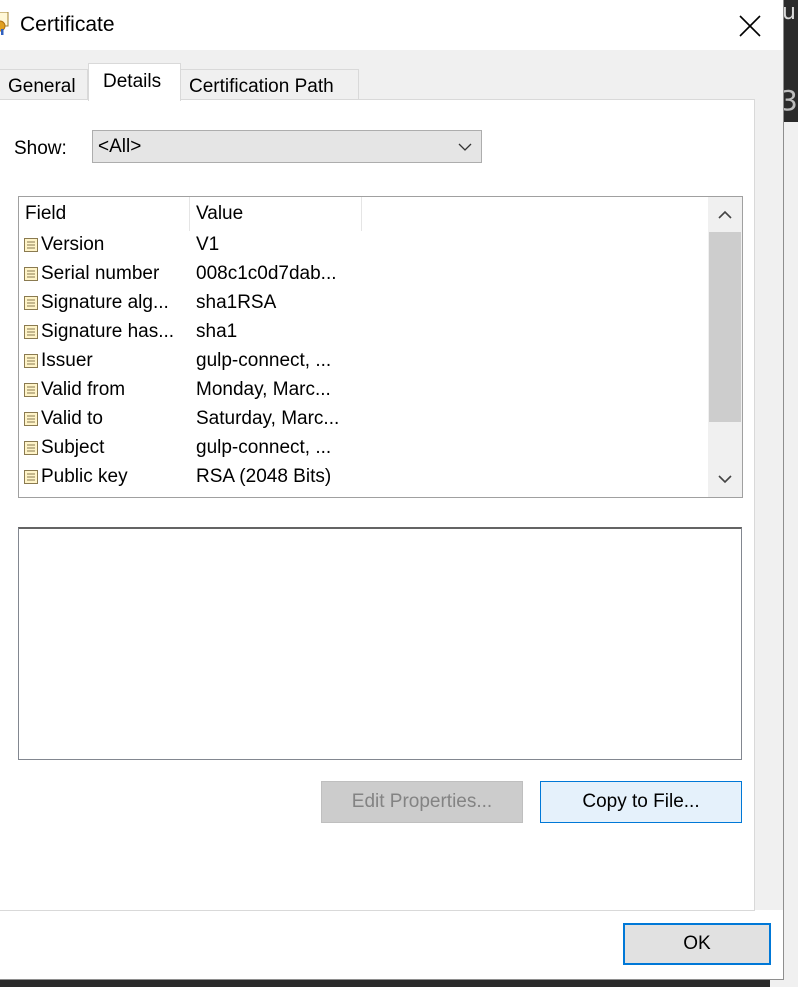 The image size is (798, 987). What do you see at coordinates (220, 213) in the screenshot?
I see `column-header-value-label: Value` at bounding box center [220, 213].